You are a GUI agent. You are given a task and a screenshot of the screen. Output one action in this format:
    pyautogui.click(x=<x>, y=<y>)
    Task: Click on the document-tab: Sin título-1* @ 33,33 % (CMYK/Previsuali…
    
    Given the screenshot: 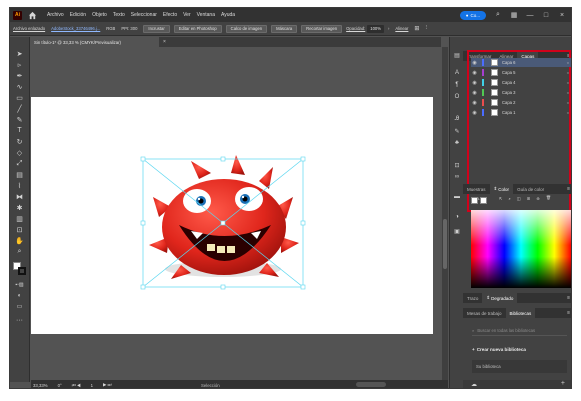 What is the action you would take?
    pyautogui.click(x=95, y=42)
    